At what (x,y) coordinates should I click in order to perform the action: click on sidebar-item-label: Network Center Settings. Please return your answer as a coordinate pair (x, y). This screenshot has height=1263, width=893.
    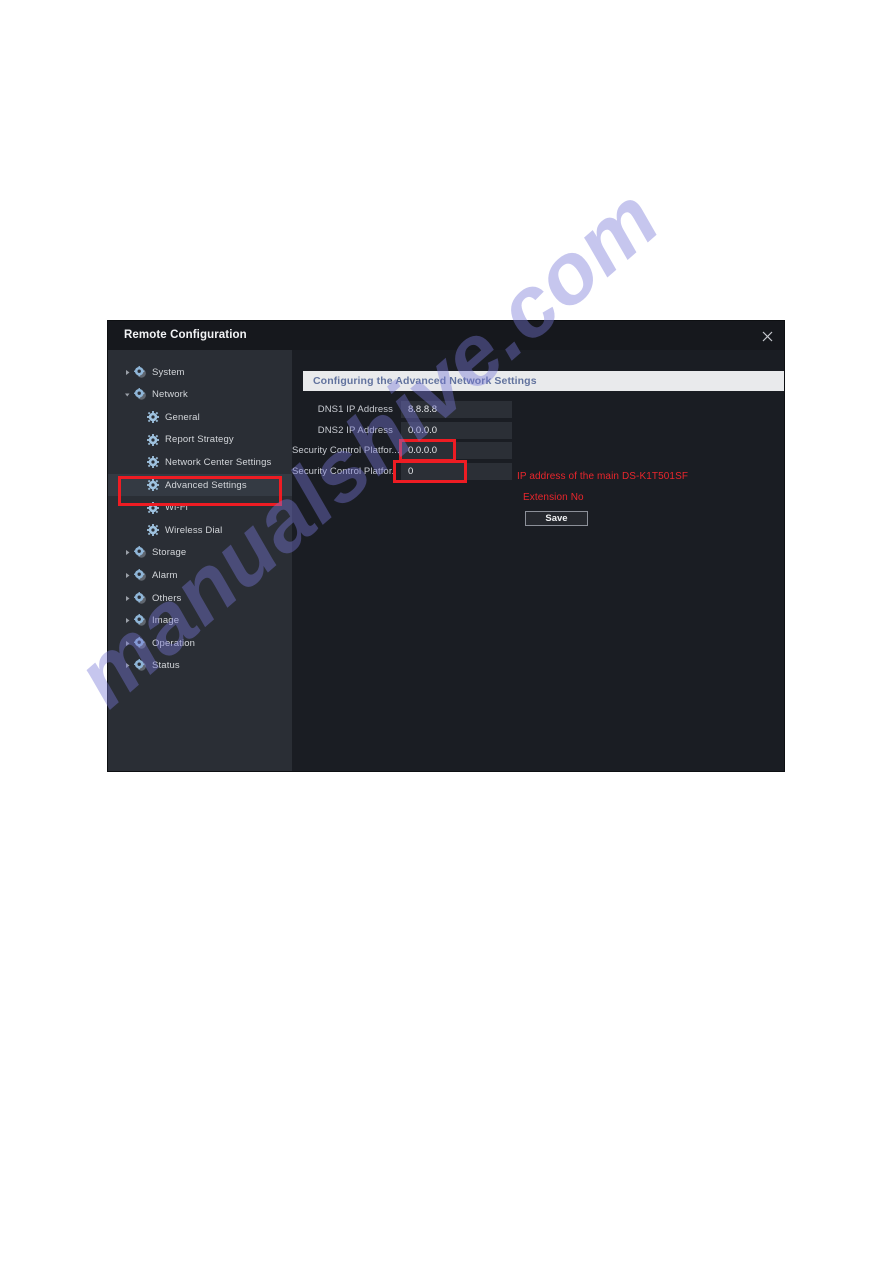
    Looking at the image, I should click on (218, 462).